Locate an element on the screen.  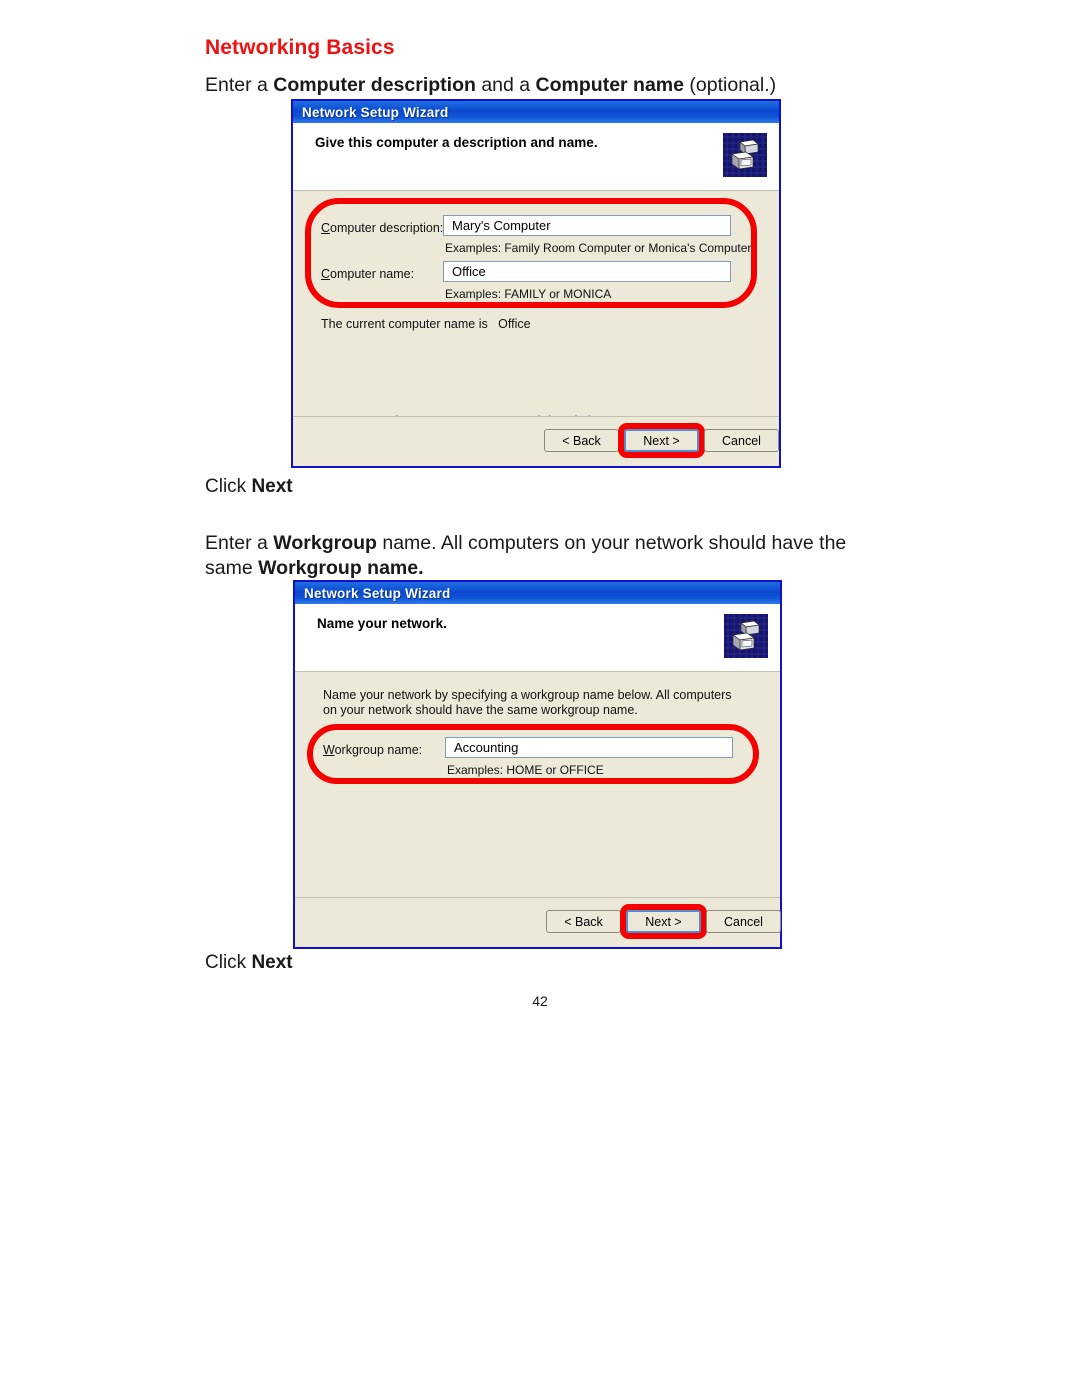
next-button-2-label: Next > is located at coordinates (663, 921).